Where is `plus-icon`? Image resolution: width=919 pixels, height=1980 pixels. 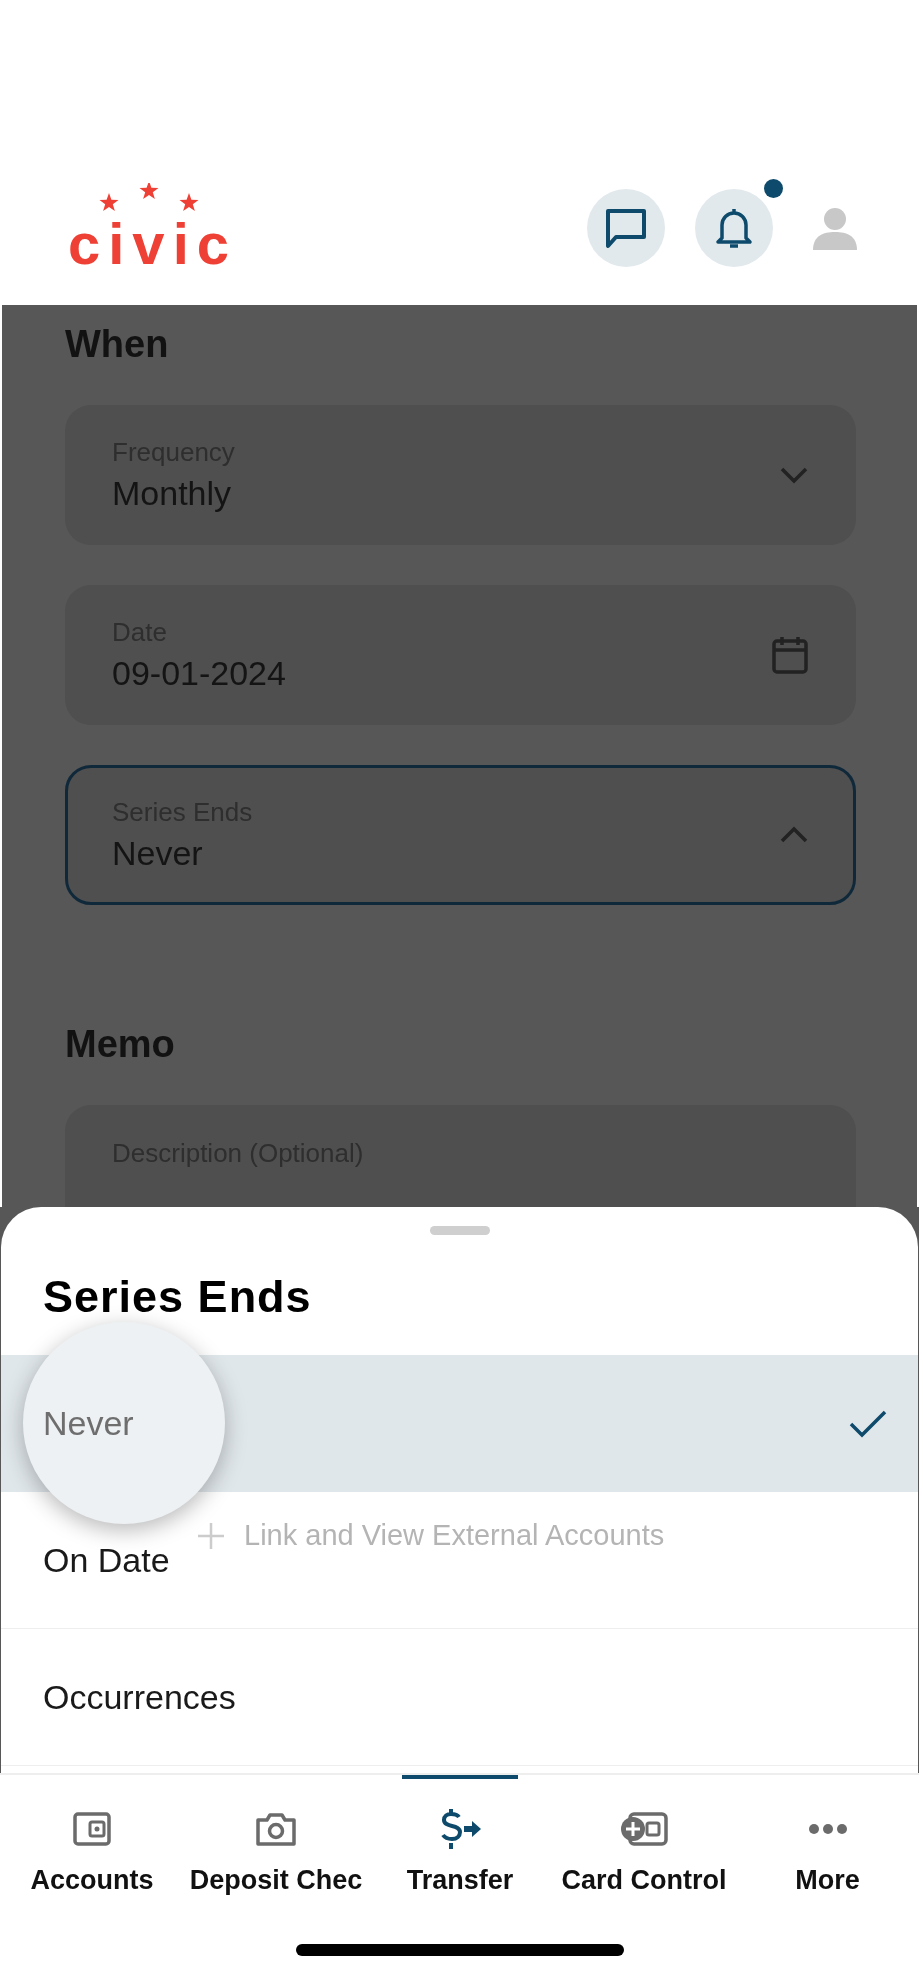
plus-icon is located at coordinates (211, 1535).